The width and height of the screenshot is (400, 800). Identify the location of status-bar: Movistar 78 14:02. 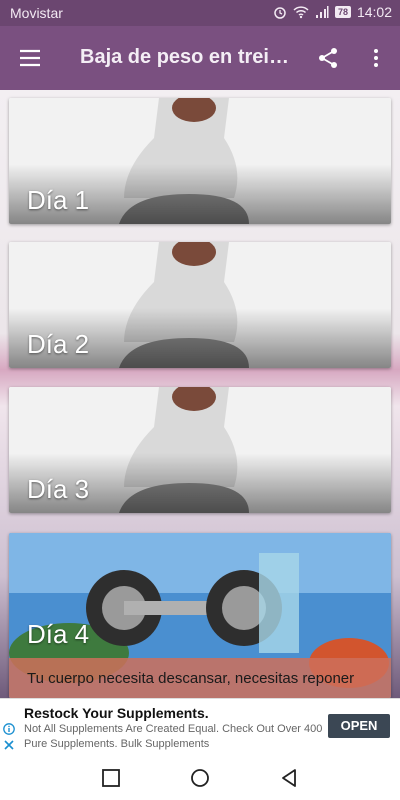
(200, 13).